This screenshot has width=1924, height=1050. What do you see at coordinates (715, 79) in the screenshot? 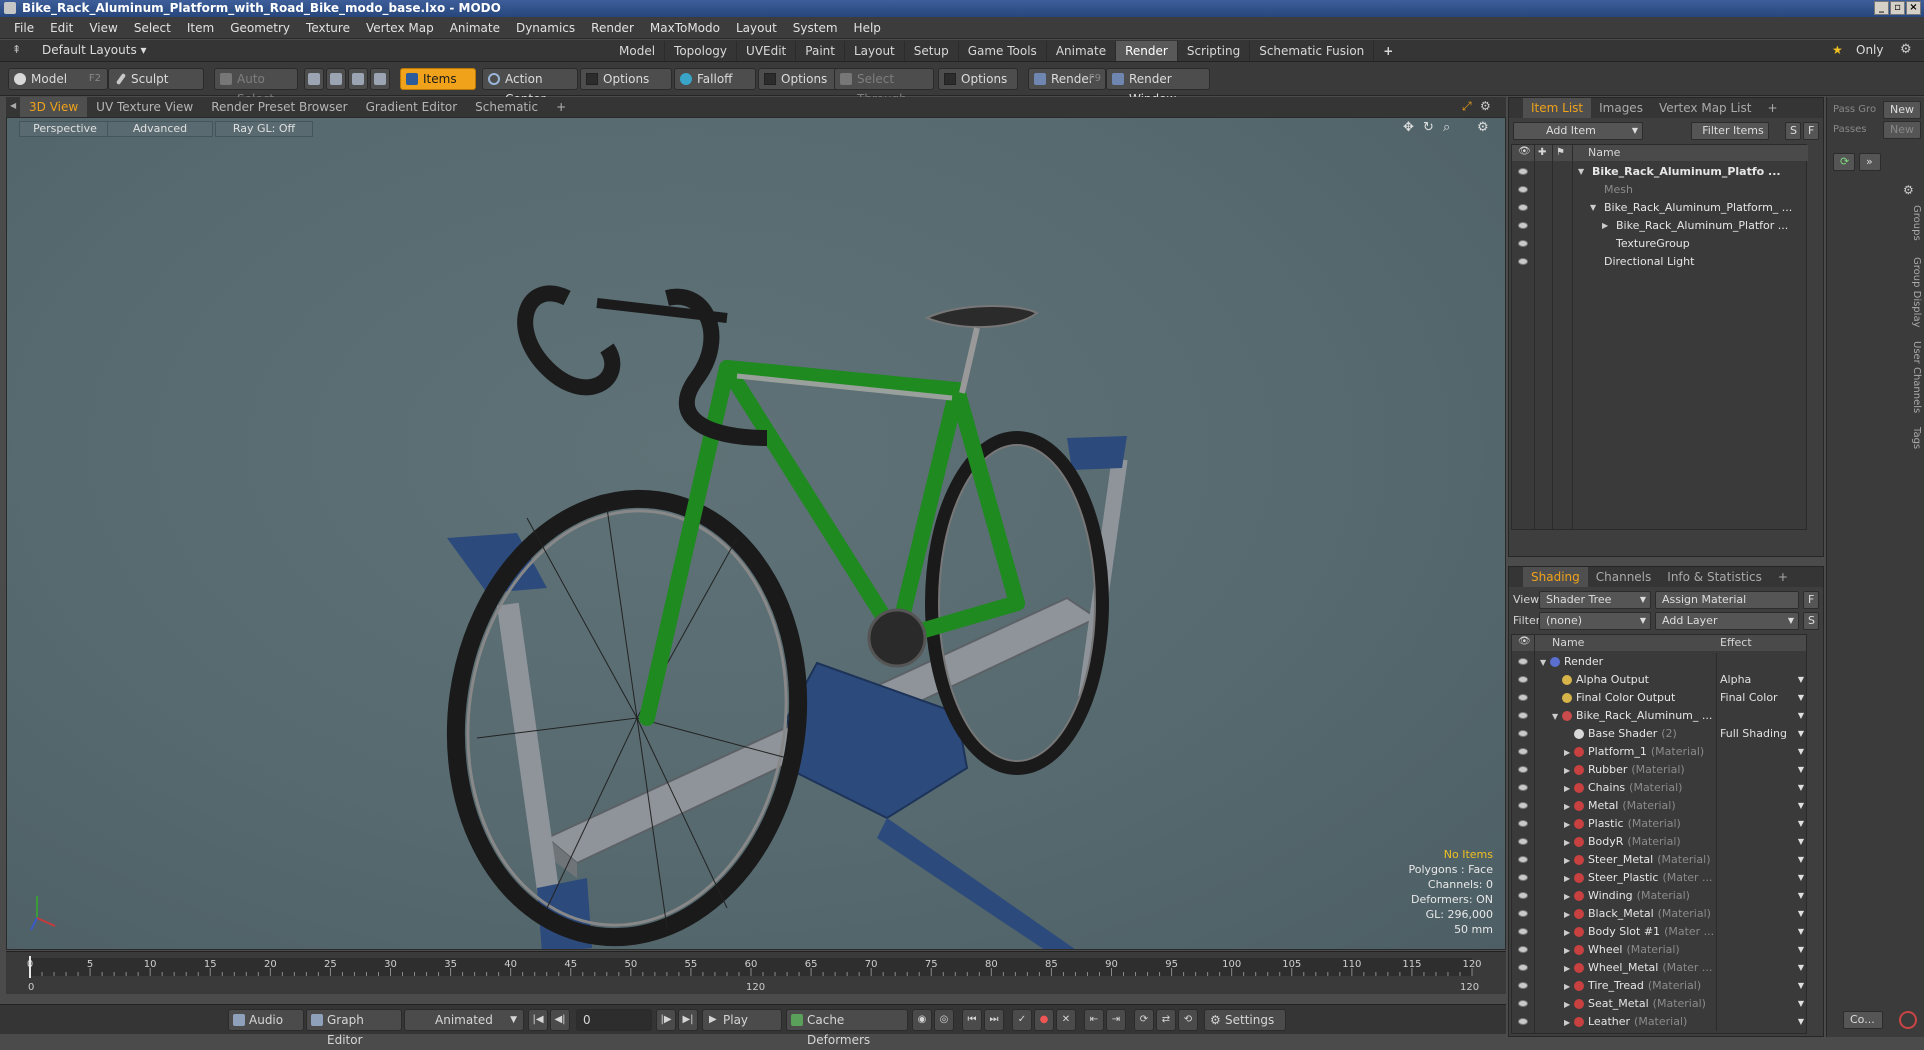
I see `falloff-button: Falloff` at bounding box center [715, 79].